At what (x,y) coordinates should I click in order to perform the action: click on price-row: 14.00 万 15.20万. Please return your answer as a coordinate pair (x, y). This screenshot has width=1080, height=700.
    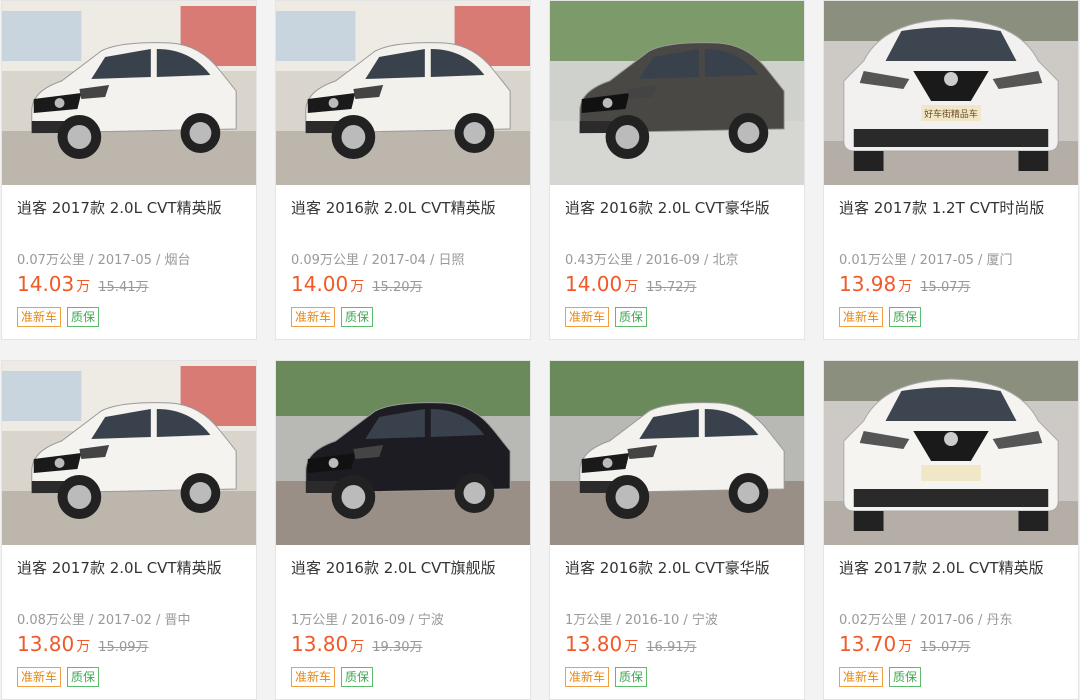
    Looking at the image, I should click on (356, 284).